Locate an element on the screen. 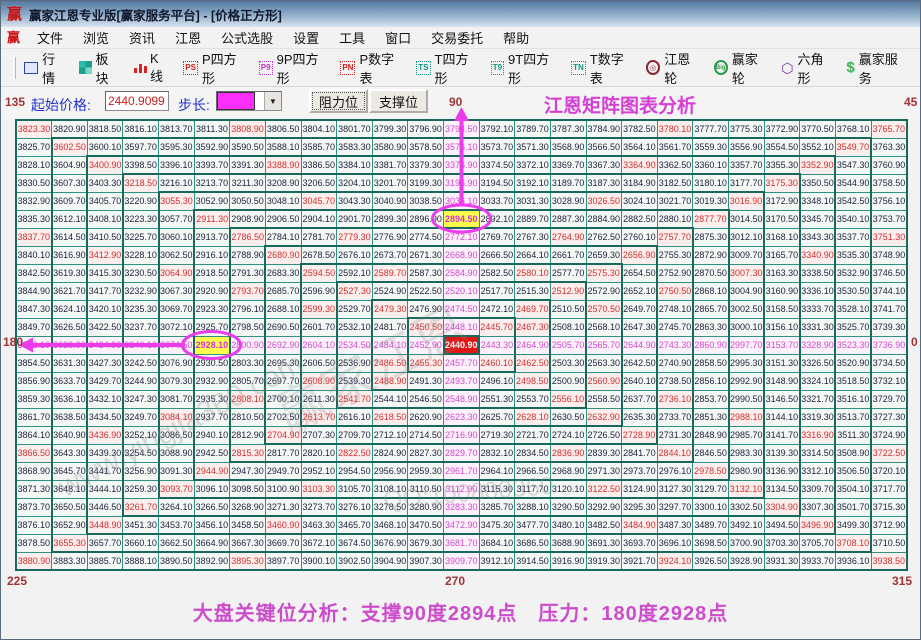  grid-cell: 3540.10 is located at coordinates (853, 219).